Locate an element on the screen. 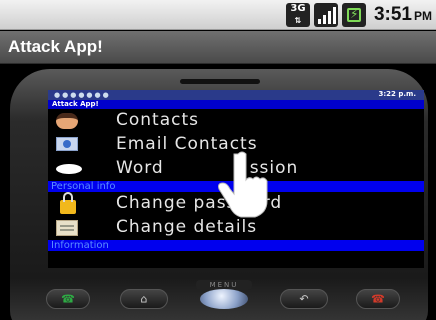 The image size is (436, 320). home-icon: ⌂ is located at coordinates (144, 299).